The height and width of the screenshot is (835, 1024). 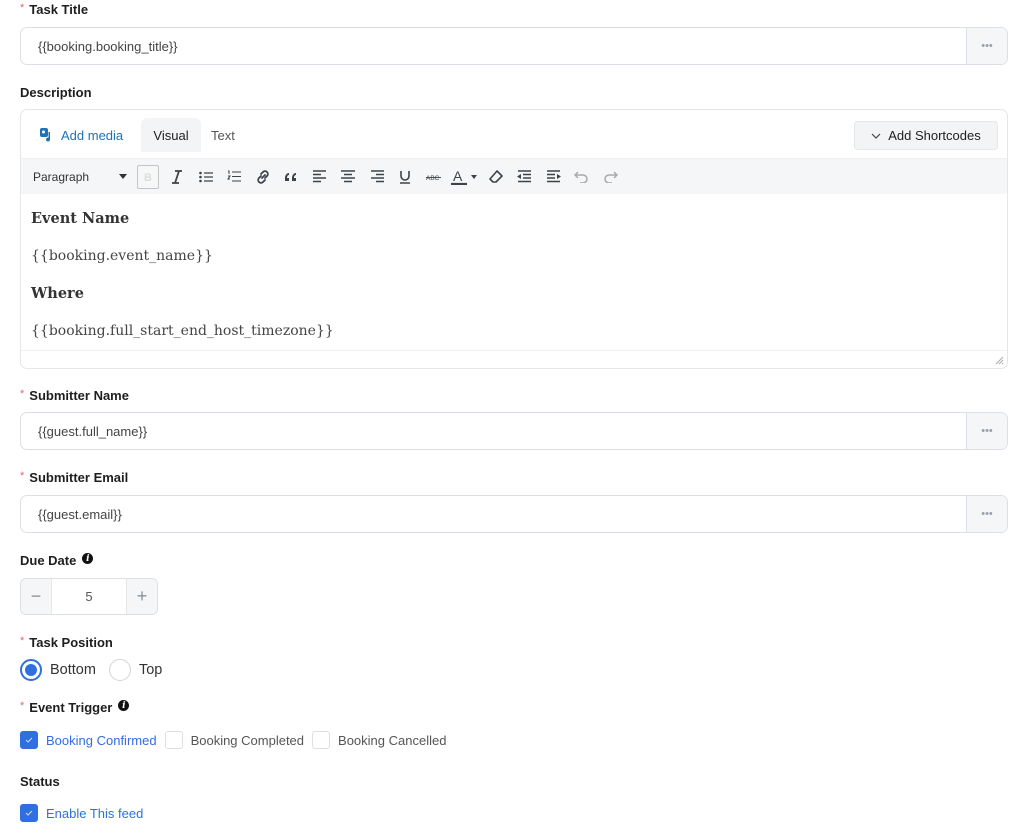 I want to click on radio-label: Bottom, so click(x=73, y=670).